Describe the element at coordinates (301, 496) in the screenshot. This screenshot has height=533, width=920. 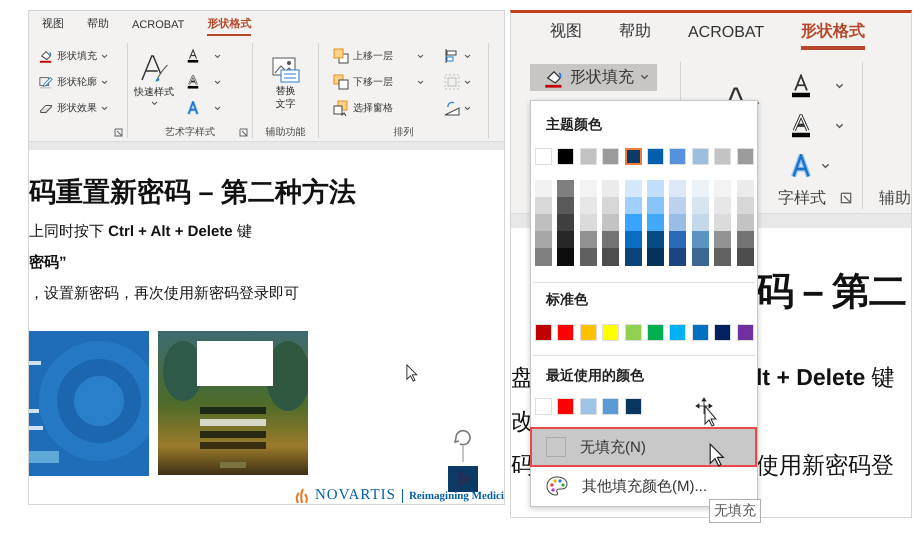
I see `flame-logo-icon` at that location.